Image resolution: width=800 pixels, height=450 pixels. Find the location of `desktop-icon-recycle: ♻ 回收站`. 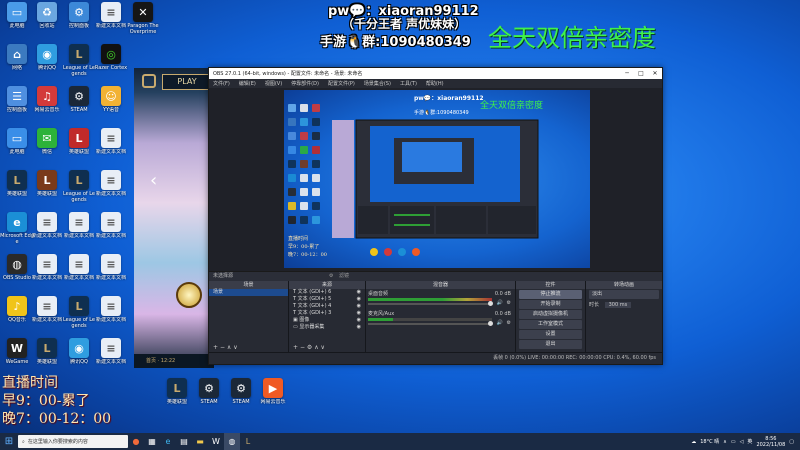

desktop-icon-recycle: ♻ 回收站 is located at coordinates (47, 18).